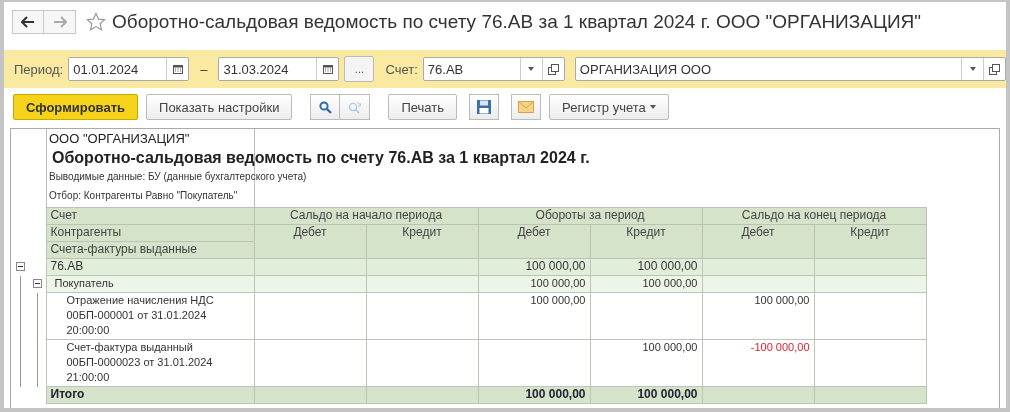 This screenshot has width=1010, height=412. I want to click on range-dash: –, so click(204, 69).